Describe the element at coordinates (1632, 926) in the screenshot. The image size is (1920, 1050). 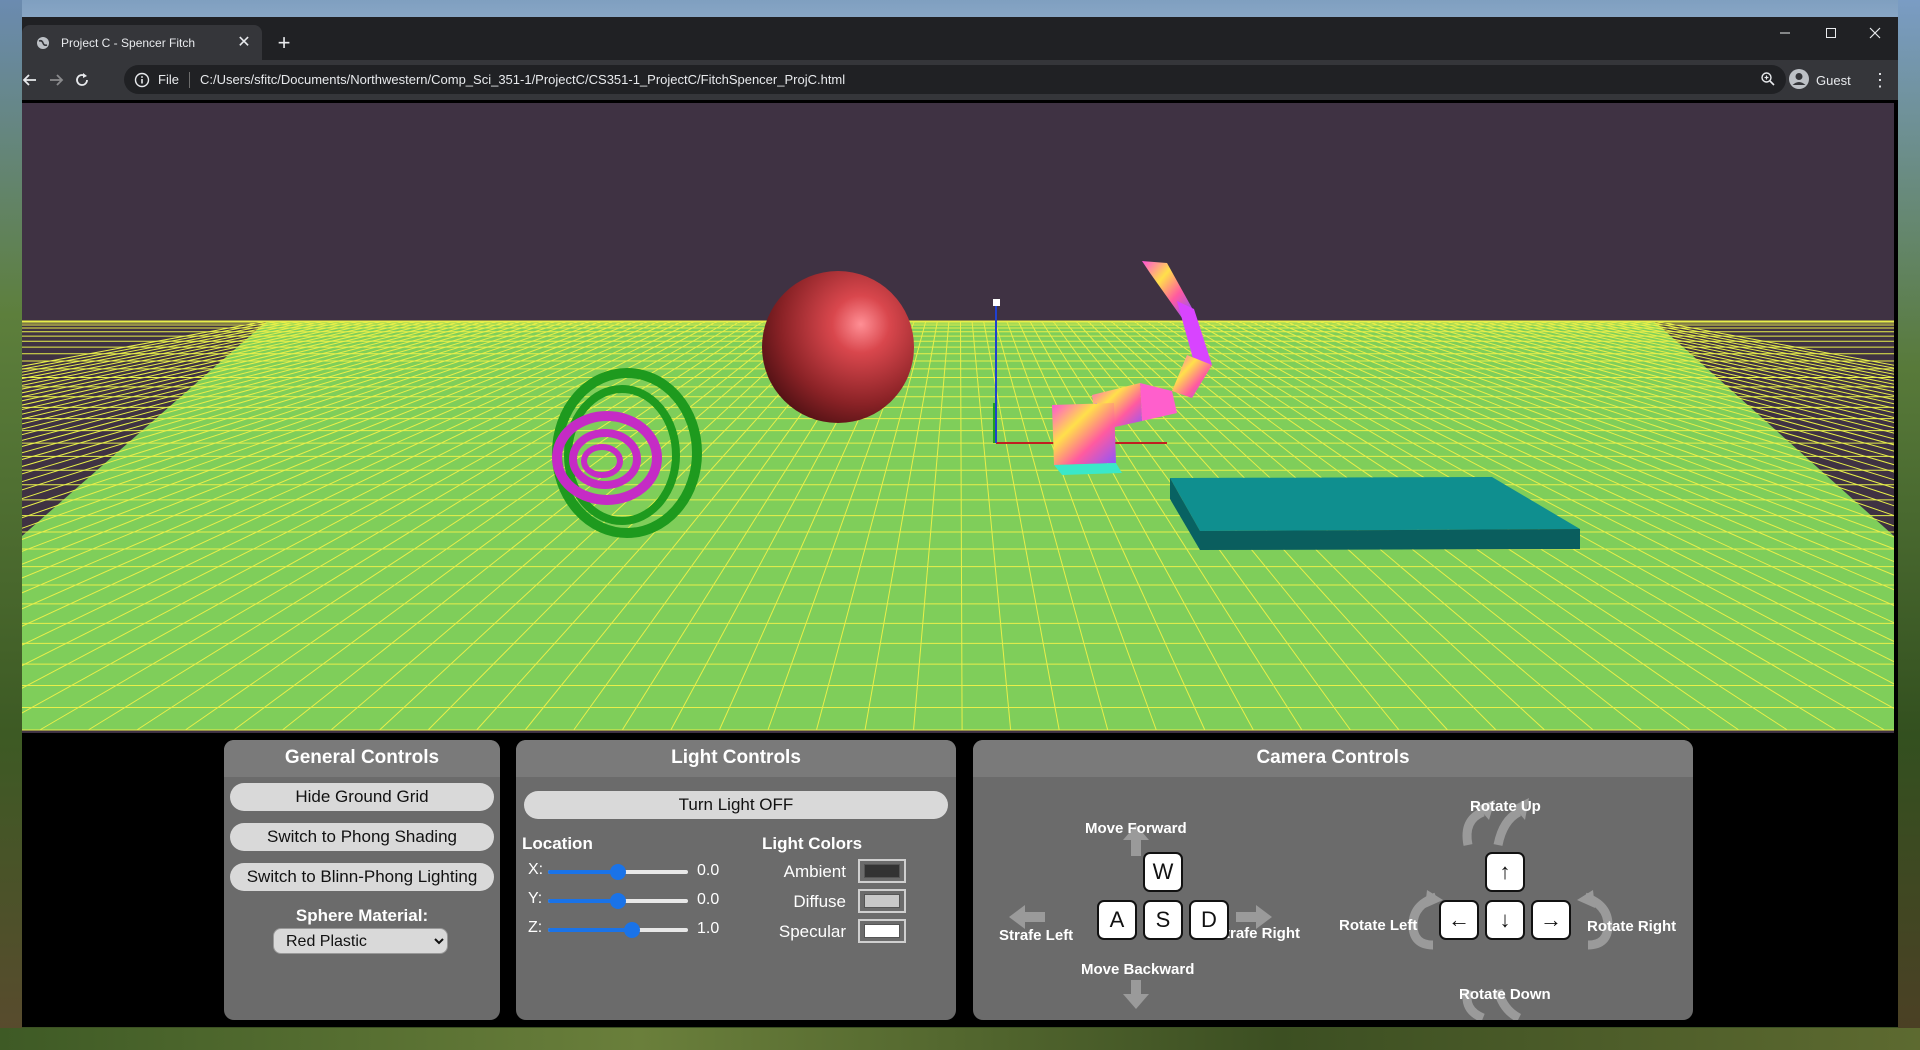
I see `rotate-right-label: Rotate Right` at that location.